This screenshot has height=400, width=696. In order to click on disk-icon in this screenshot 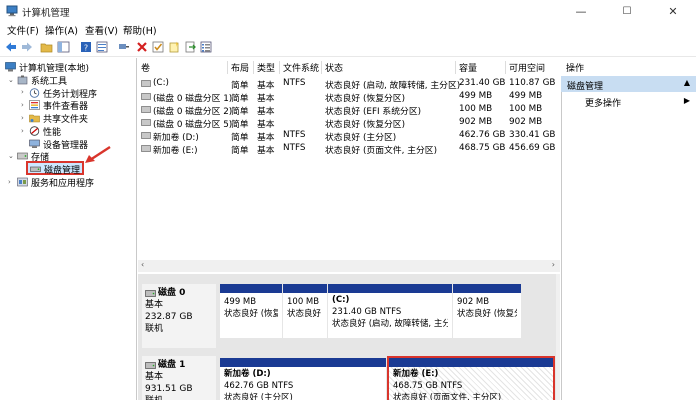, I will do `click(150, 293)`.